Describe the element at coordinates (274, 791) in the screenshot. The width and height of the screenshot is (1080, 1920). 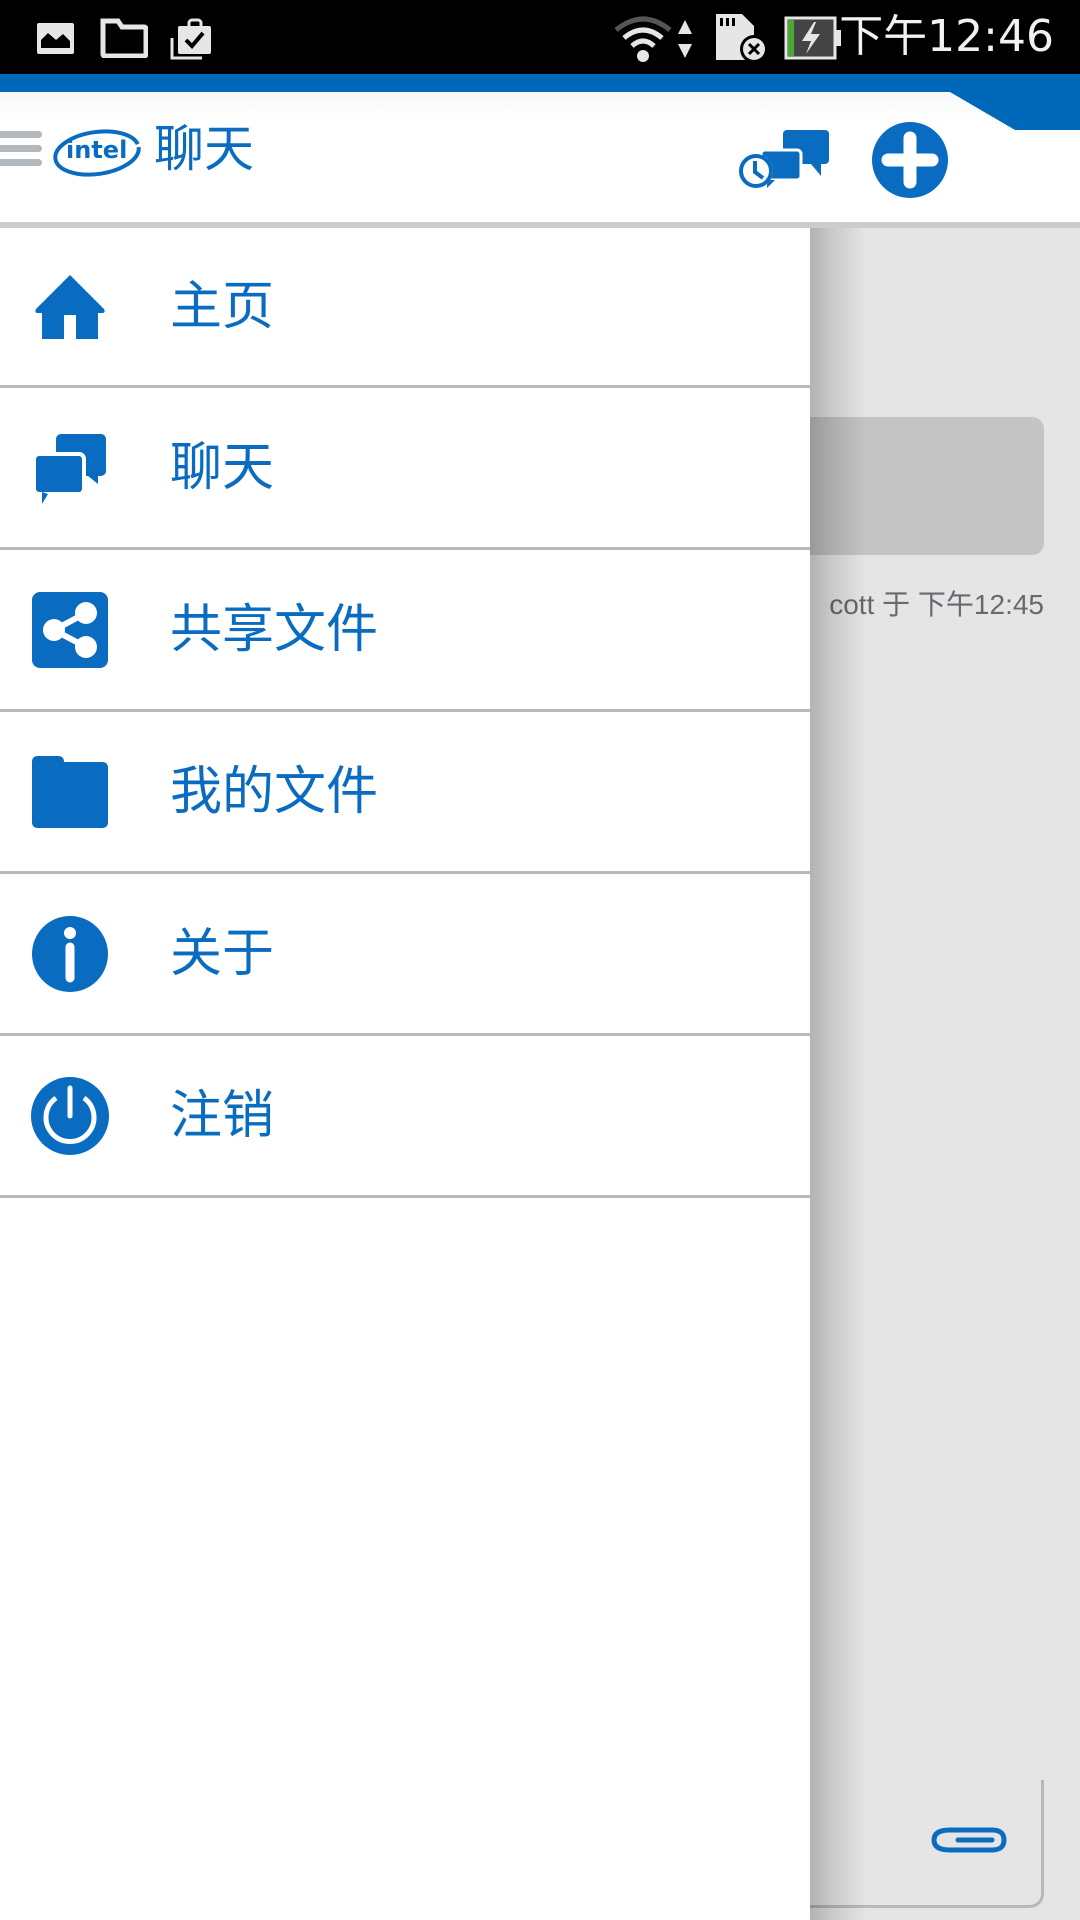
I see `drawer-item-label: 我的文件` at that location.